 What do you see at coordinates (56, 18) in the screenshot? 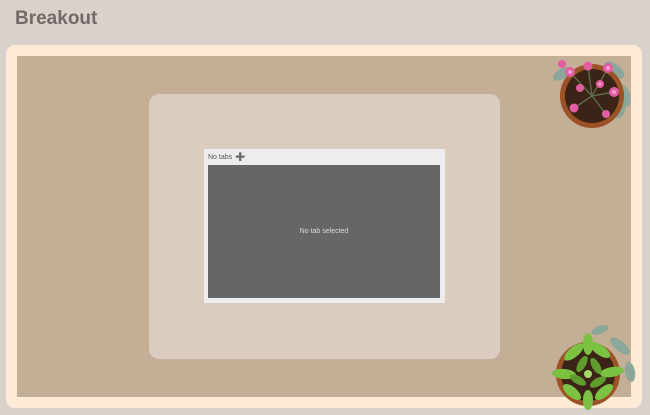
I see `page-title: Breakout` at bounding box center [56, 18].